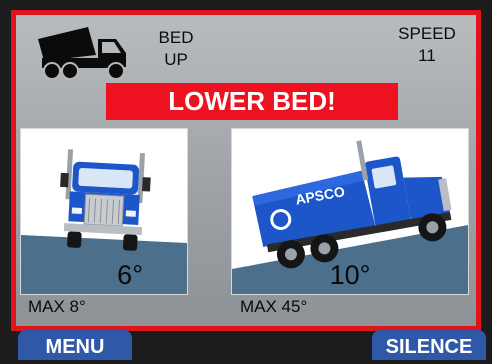 The image size is (492, 364). I want to click on pitch-max-label: MAX 45°, so click(274, 306).